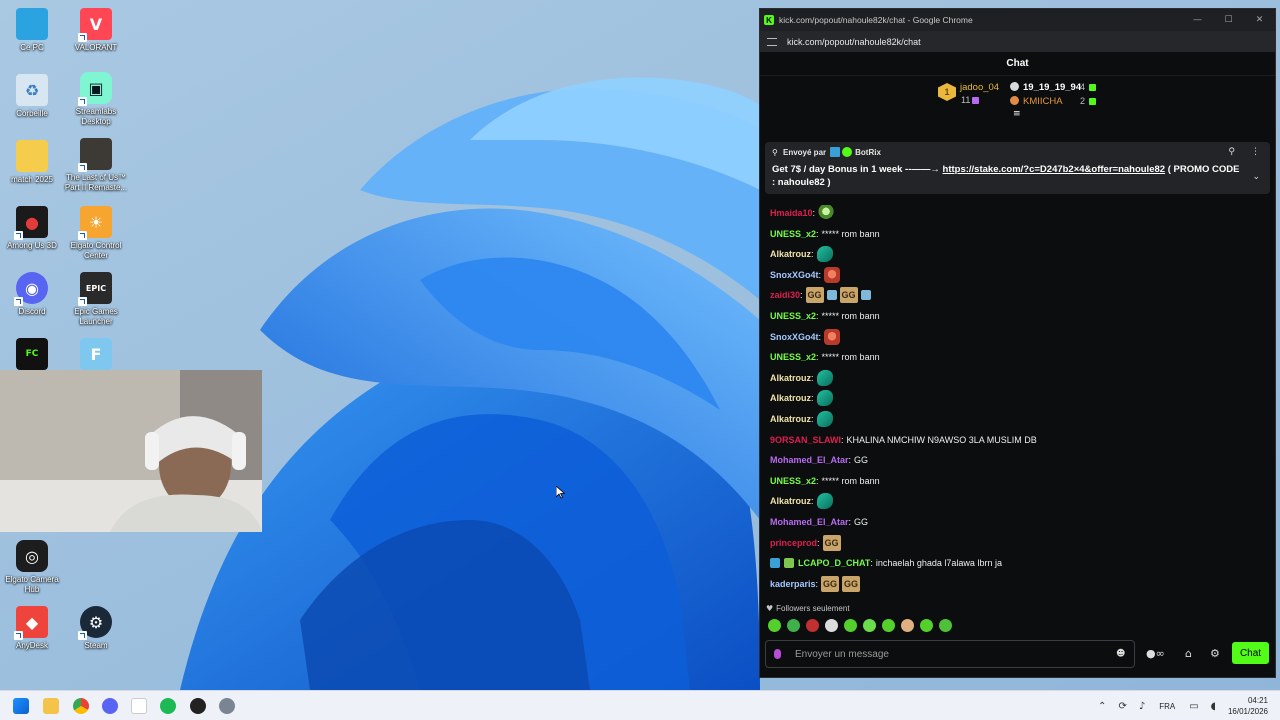 Image resolution: width=1280 pixels, height=720 pixels. I want to click on leader-3-name: KMIICHA, so click(1043, 101).